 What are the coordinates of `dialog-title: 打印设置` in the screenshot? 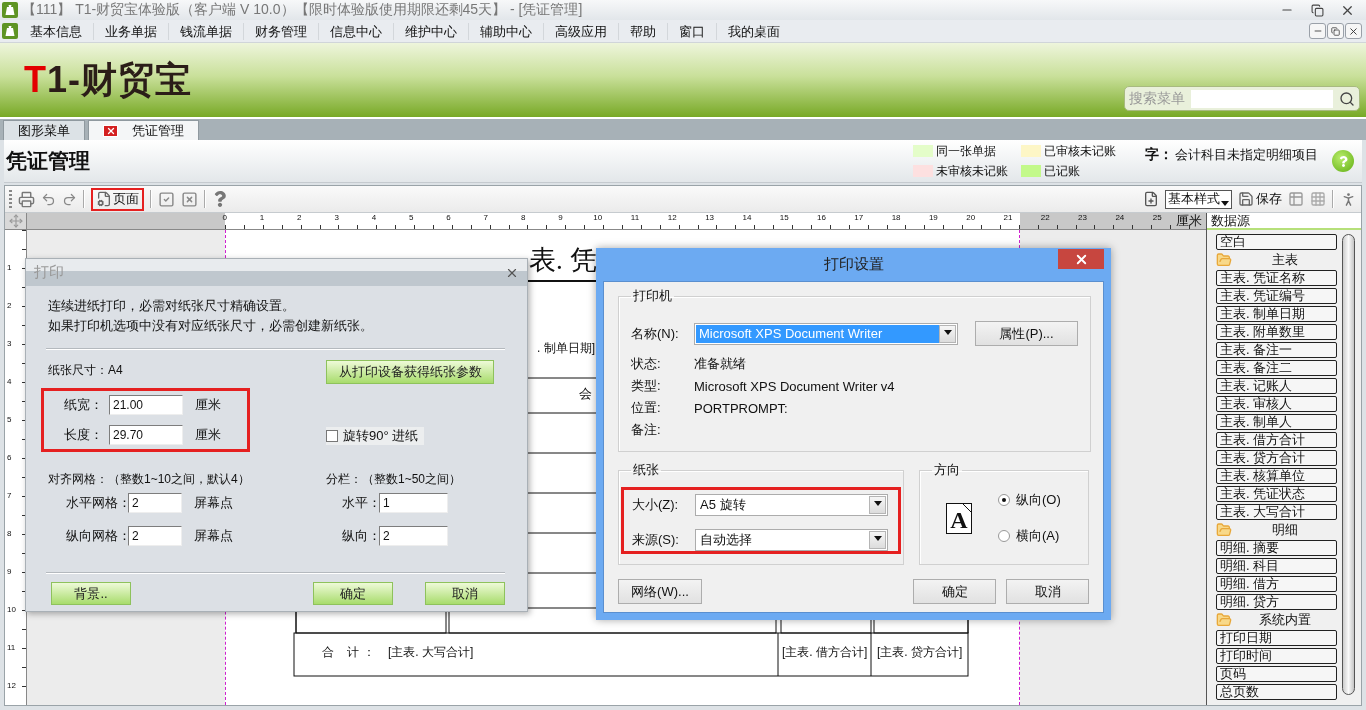 It's located at (853, 264).